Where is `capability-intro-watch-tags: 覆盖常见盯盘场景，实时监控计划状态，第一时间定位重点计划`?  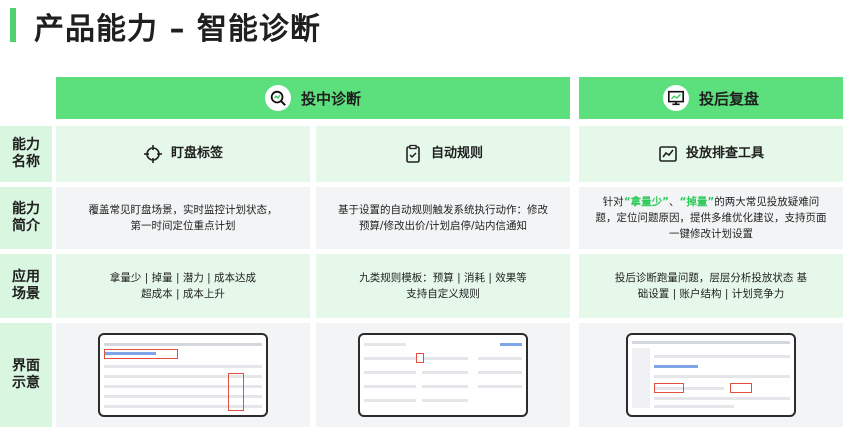 capability-intro-watch-tags: 覆盖常见盯盘场景，实时监控计划状态，第一时间定位重点计划 is located at coordinates (183, 218).